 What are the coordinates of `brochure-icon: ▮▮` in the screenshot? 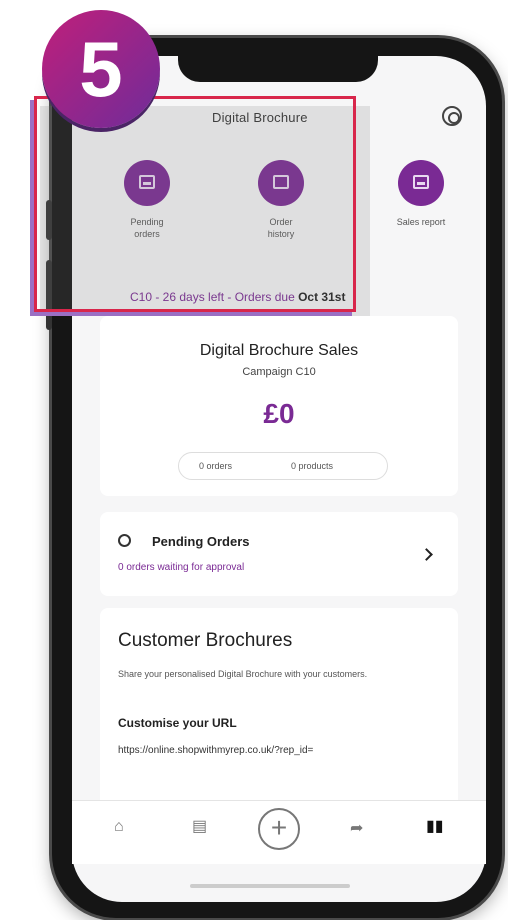 It's located at (435, 826).